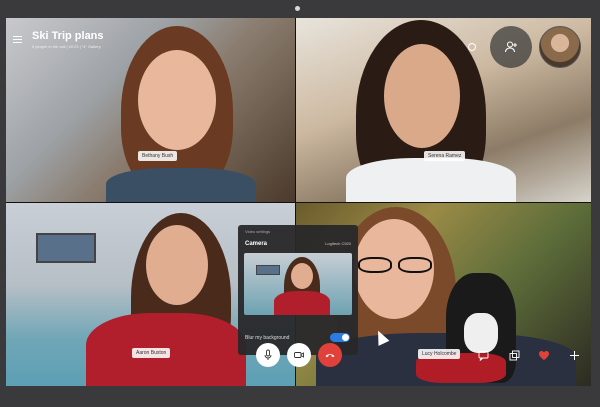 The width and height of the screenshot is (600, 407). I want to click on more-options-button, so click(574, 355).